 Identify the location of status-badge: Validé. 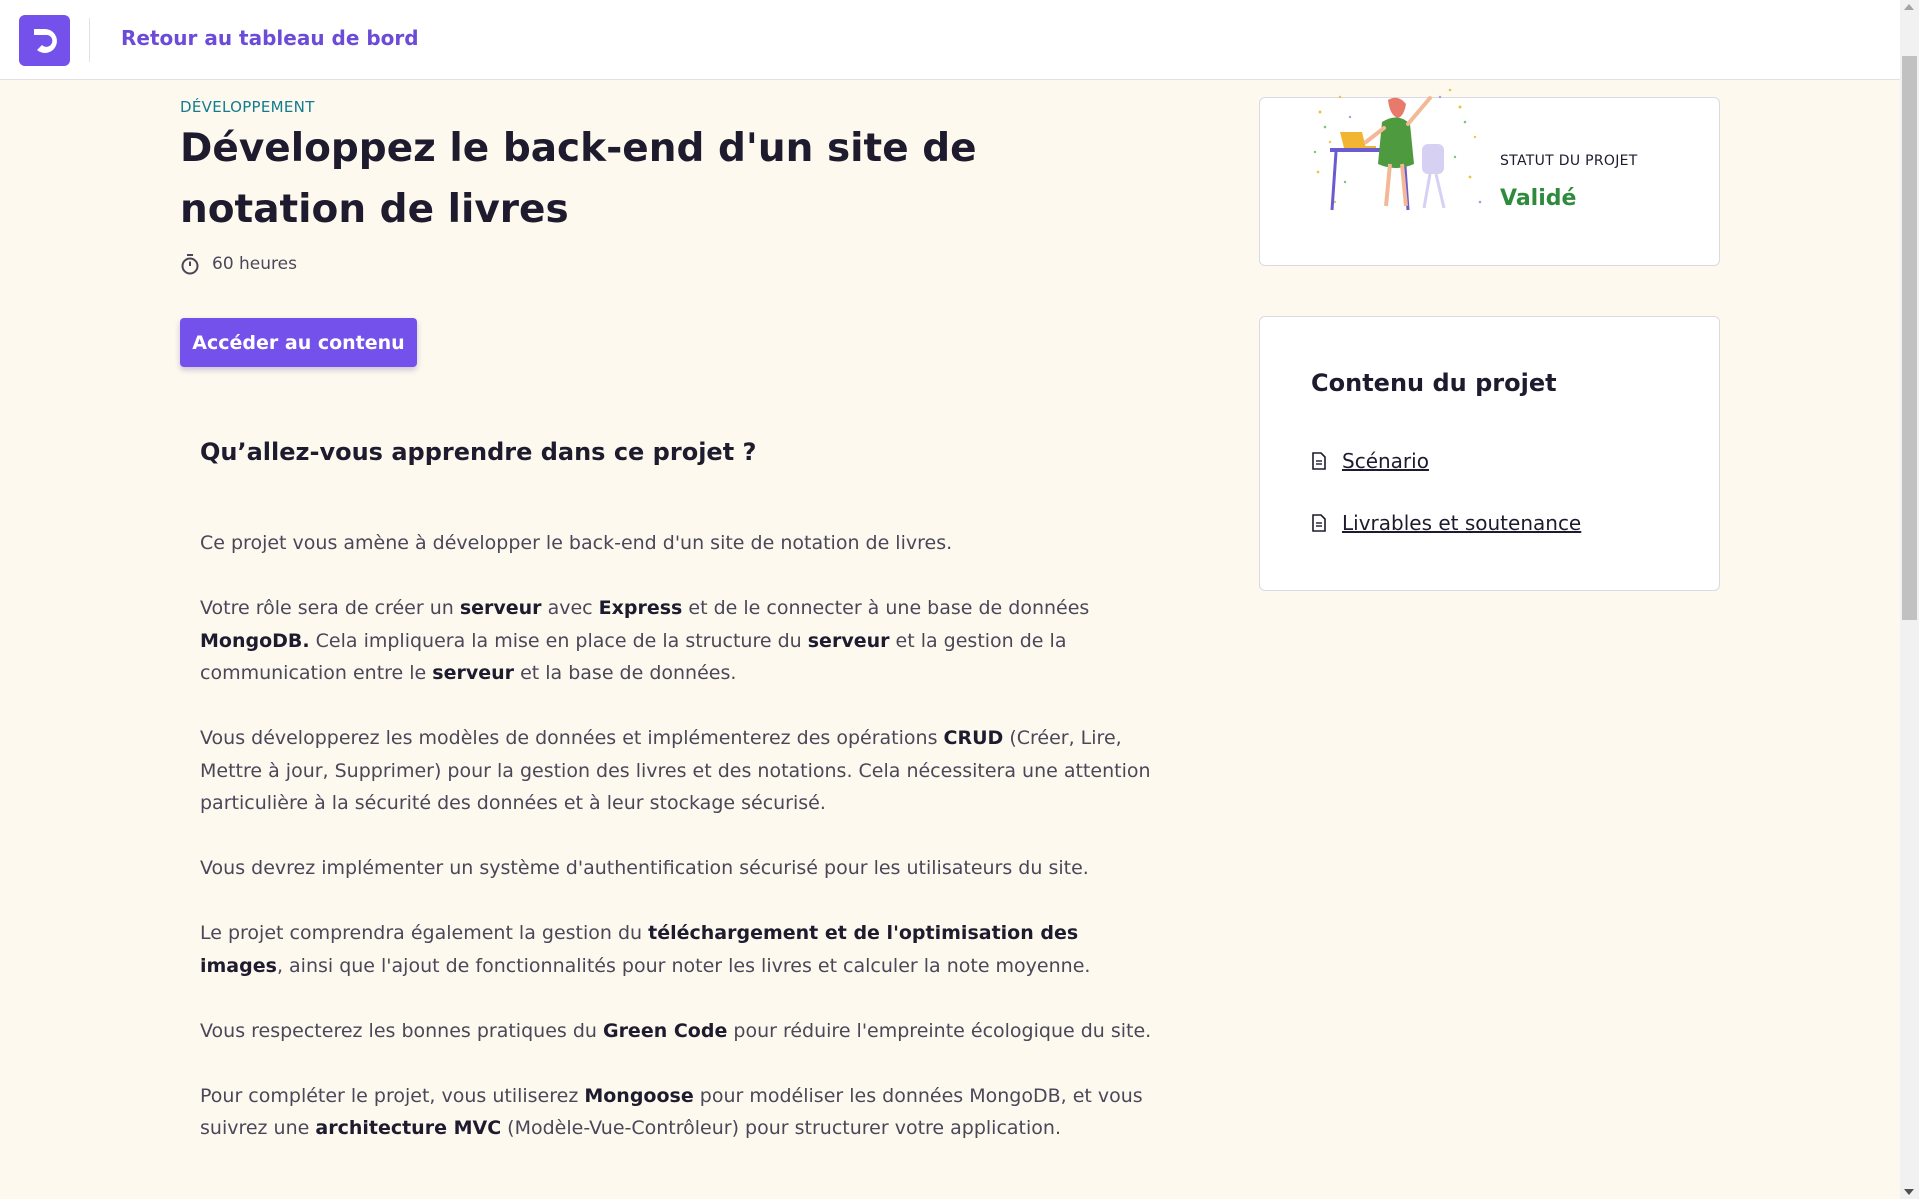
(1538, 198).